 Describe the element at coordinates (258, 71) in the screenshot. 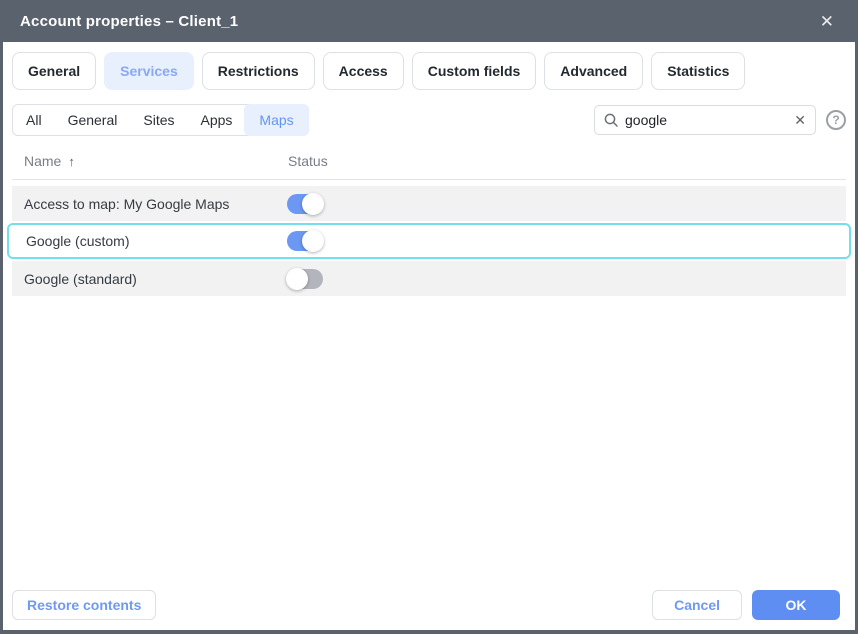

I see `tab-restrictions: Restrictions` at that location.